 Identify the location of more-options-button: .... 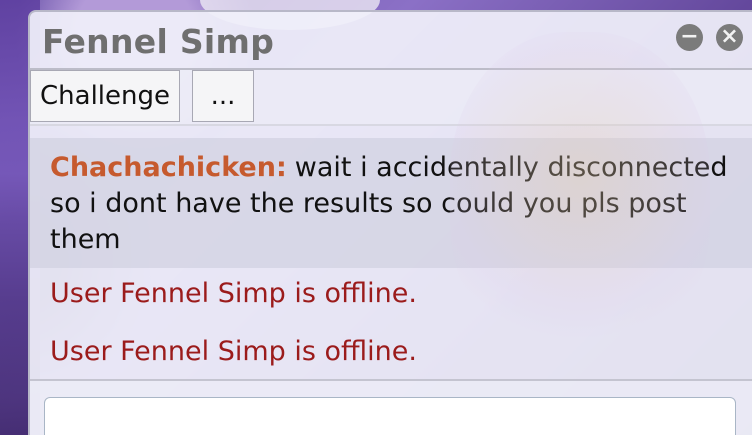
(223, 96).